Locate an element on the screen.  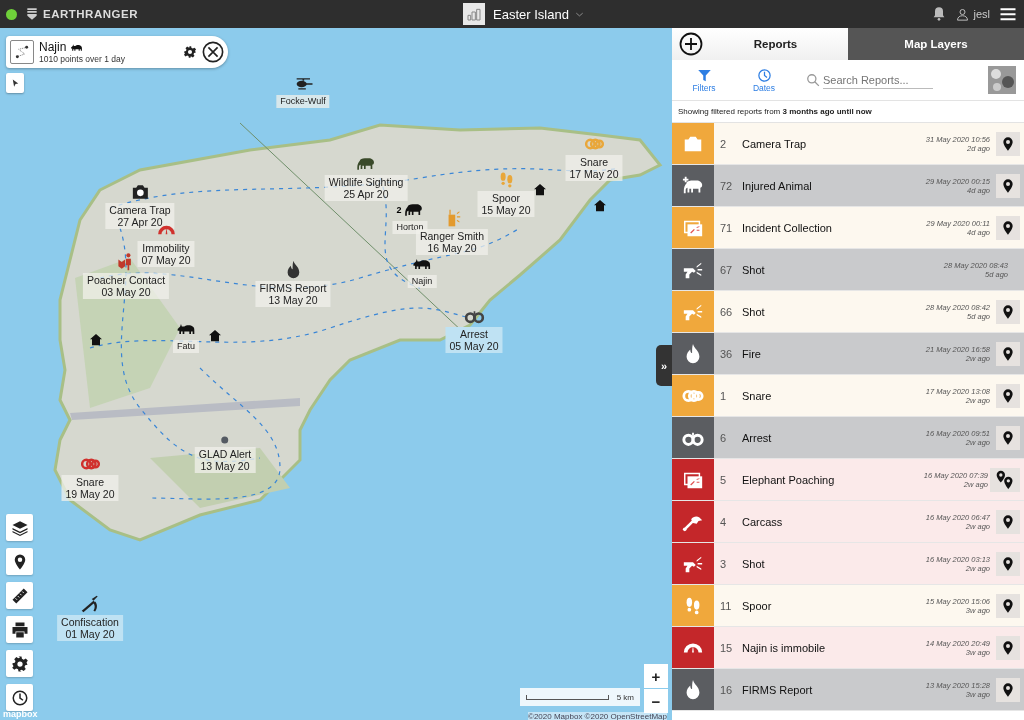
map-label: Wildlife Sighting 25 Apr 20 is located at coordinates (366, 188).